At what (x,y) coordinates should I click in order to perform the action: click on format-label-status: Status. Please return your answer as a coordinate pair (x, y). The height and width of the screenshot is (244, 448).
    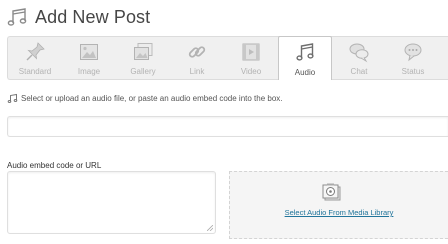
    Looking at the image, I should click on (413, 71).